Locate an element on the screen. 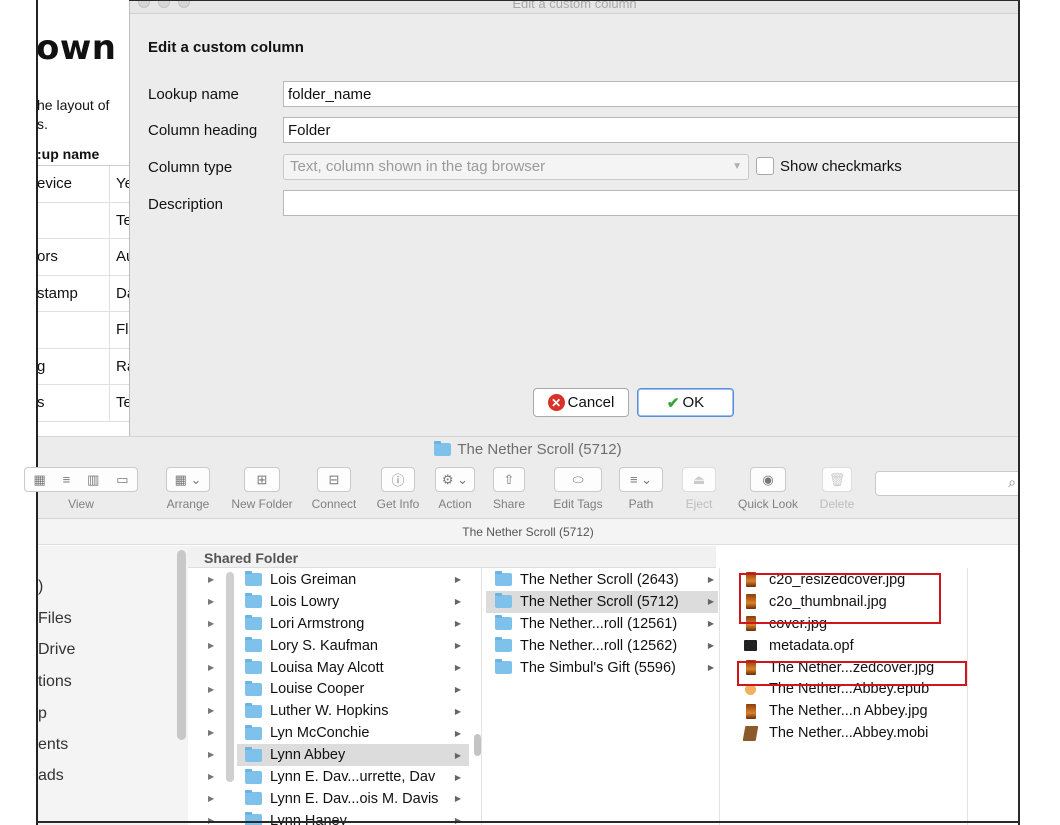 This screenshot has height=825, width=1060. path-button: ≡ ⌄ is located at coordinates (641, 479).